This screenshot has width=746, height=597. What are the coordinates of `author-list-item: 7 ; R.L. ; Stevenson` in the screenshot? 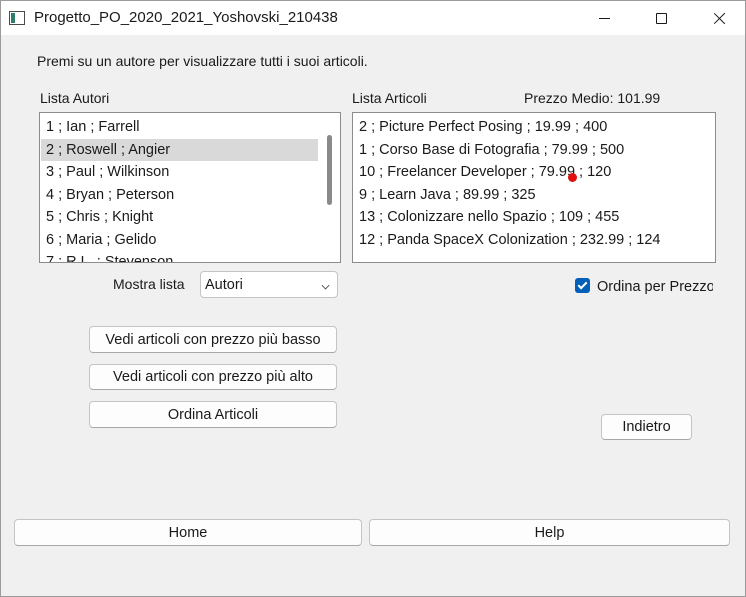 It's located at (179, 256).